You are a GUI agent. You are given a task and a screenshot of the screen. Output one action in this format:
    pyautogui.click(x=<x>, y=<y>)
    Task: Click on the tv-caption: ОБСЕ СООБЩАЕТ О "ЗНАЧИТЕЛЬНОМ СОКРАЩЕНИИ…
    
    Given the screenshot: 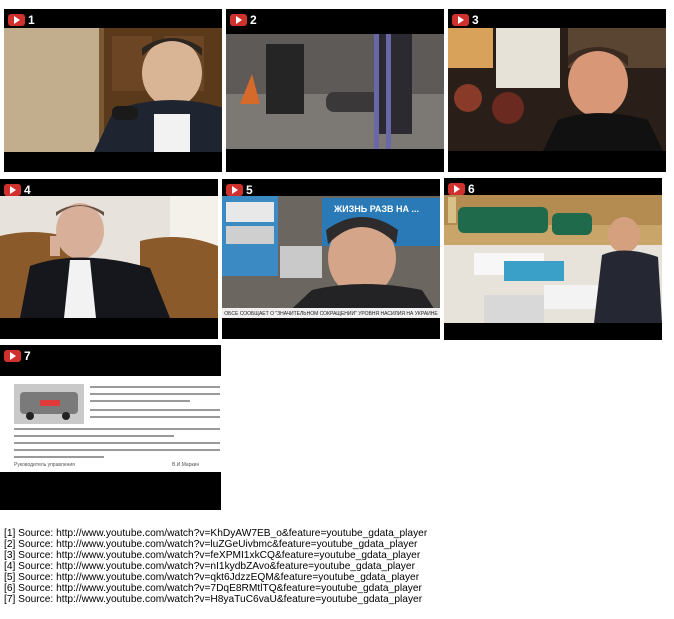 What is the action you would take?
    pyautogui.click(x=331, y=314)
    